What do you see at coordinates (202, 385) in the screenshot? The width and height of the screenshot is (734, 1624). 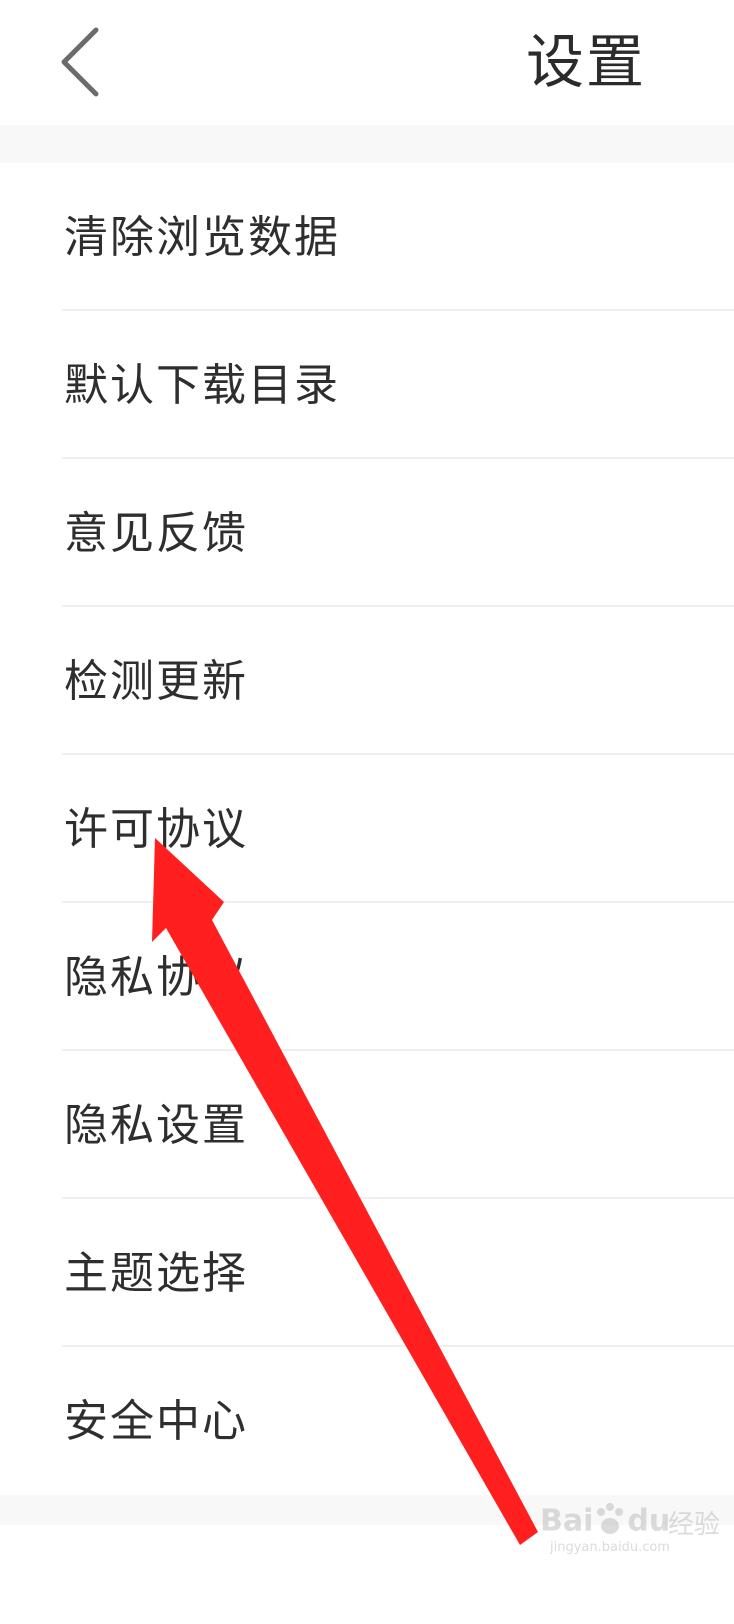 I see `menu-item-label: 默认下载目录` at bounding box center [202, 385].